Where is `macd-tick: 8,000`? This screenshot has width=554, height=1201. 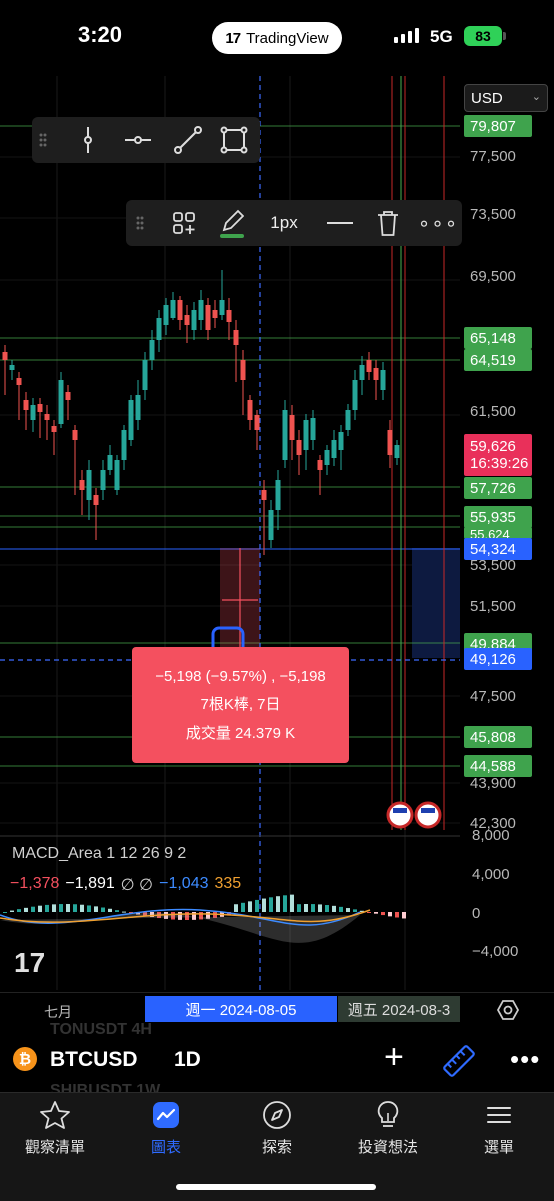
macd-tick: 8,000 is located at coordinates (491, 835).